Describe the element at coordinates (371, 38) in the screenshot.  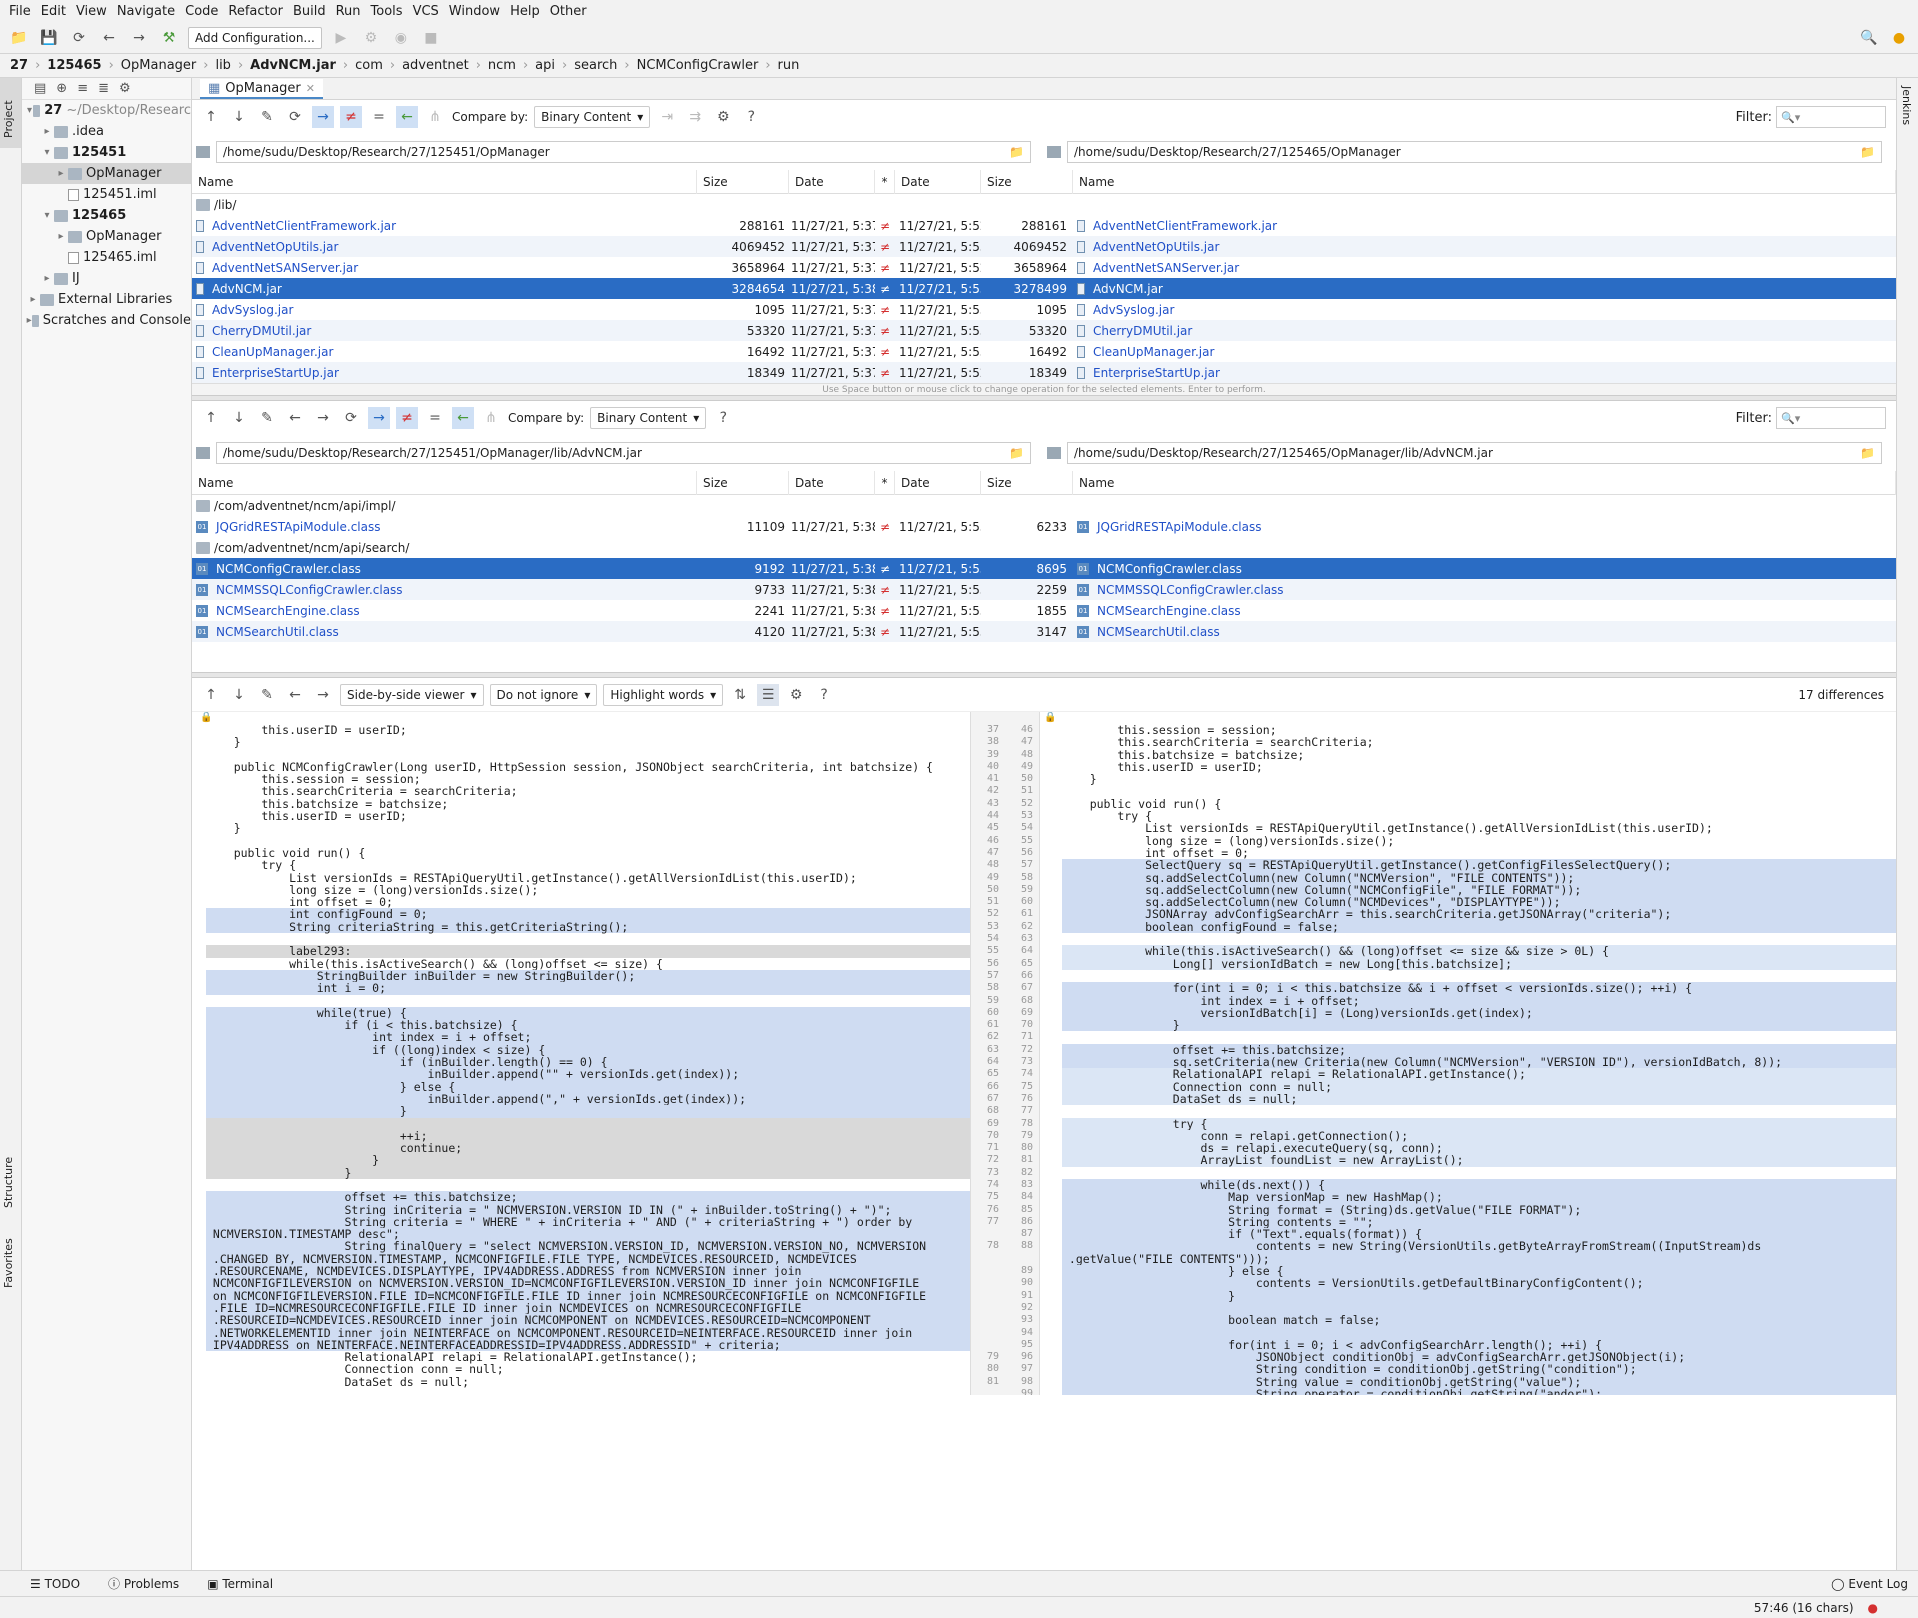
I see `debug-icon: ⚙` at that location.